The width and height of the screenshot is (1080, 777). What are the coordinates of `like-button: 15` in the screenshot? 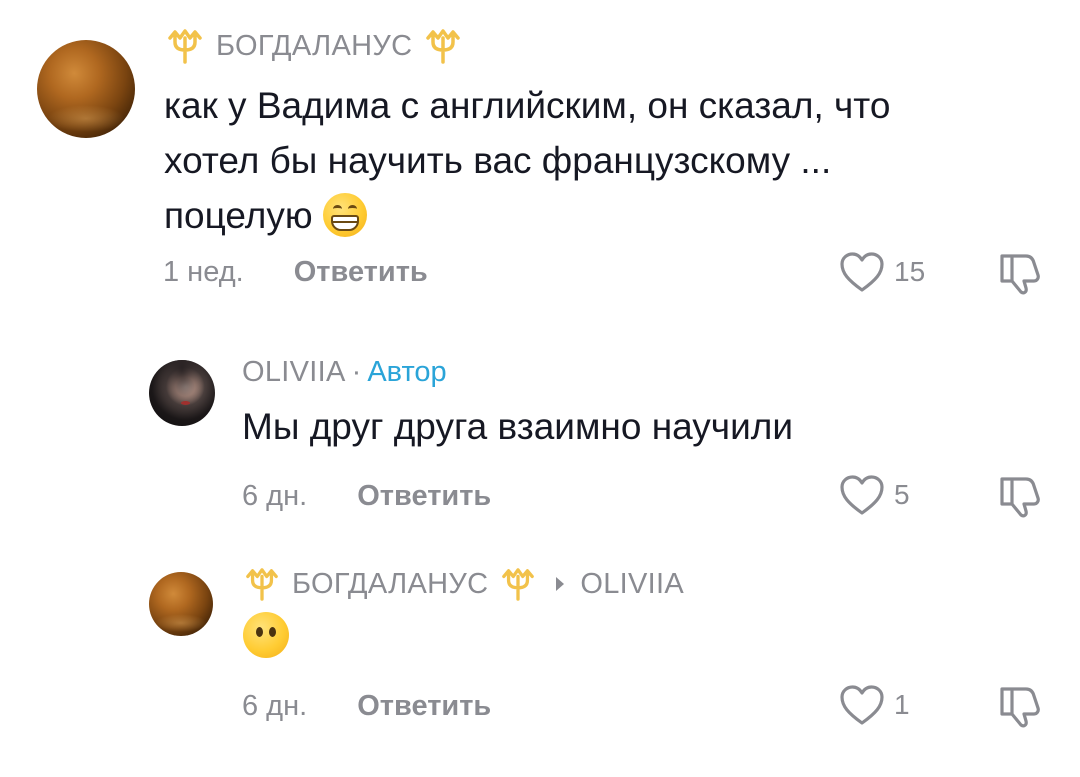 It's located at (881, 272).